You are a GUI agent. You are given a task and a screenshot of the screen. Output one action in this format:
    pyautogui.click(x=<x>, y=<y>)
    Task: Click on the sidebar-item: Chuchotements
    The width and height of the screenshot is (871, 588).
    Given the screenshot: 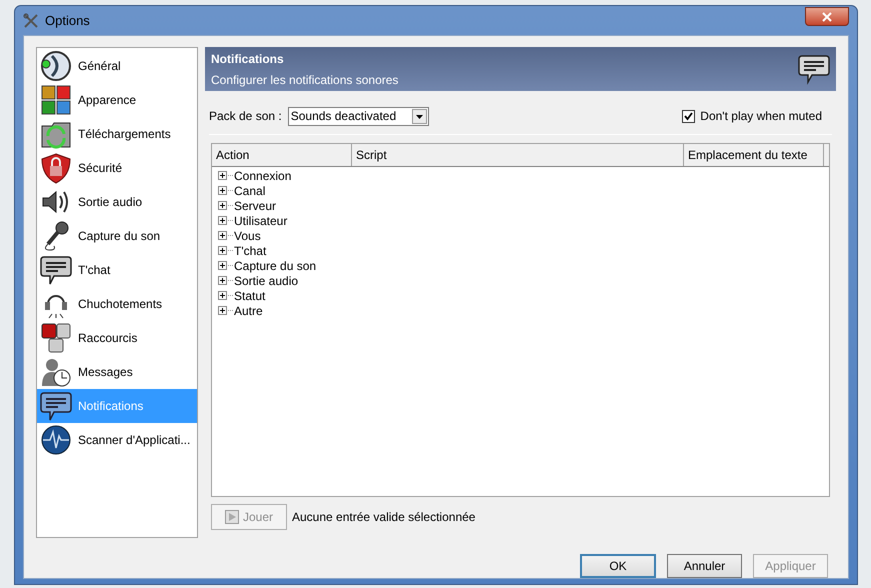 What is the action you would take?
    pyautogui.click(x=117, y=304)
    